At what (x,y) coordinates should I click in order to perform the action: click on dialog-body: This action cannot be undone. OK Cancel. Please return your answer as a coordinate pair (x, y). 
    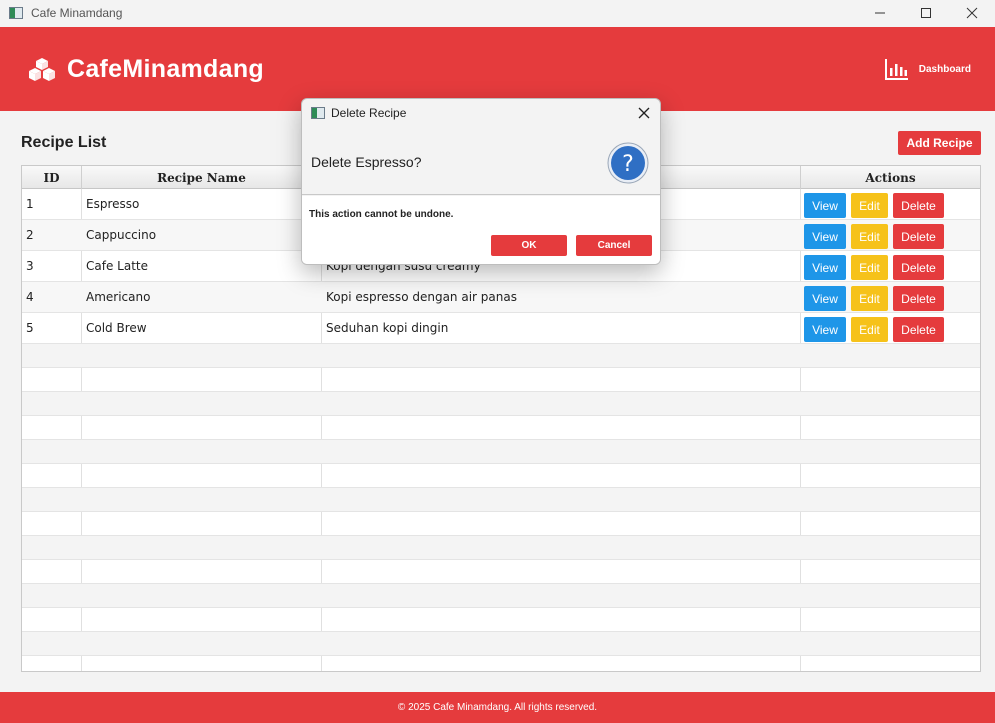
    Looking at the image, I should click on (481, 230).